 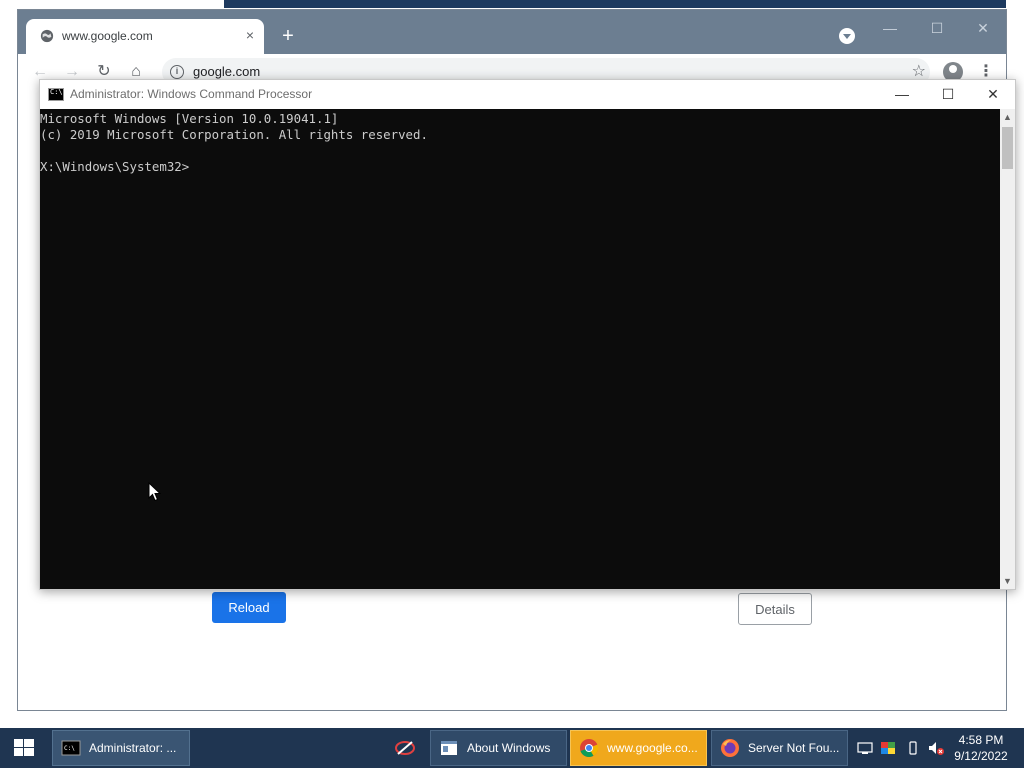 What do you see at coordinates (589, 748) in the screenshot?
I see `chrome-icon` at bounding box center [589, 748].